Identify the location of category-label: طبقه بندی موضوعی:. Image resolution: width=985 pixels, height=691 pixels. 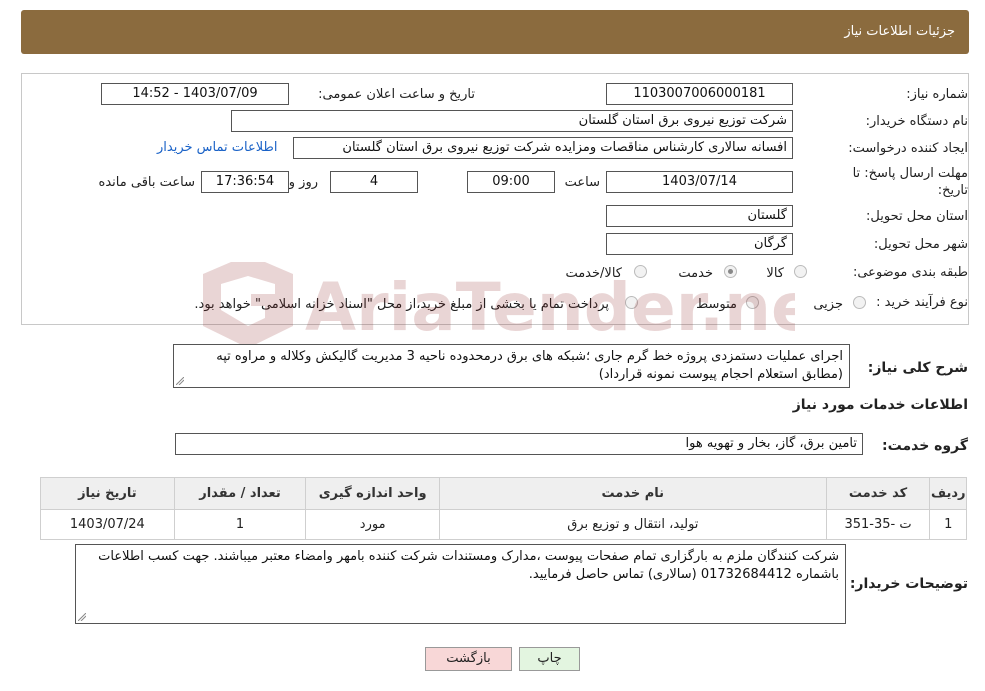
(910, 272).